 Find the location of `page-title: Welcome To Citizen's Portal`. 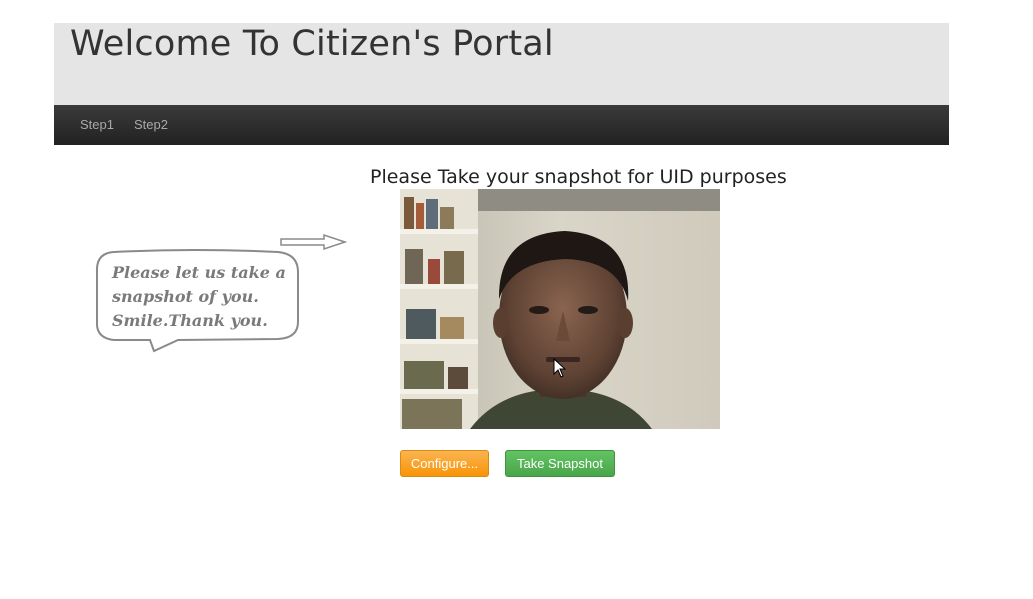

page-title: Welcome To Citizen's Portal is located at coordinates (312, 44).